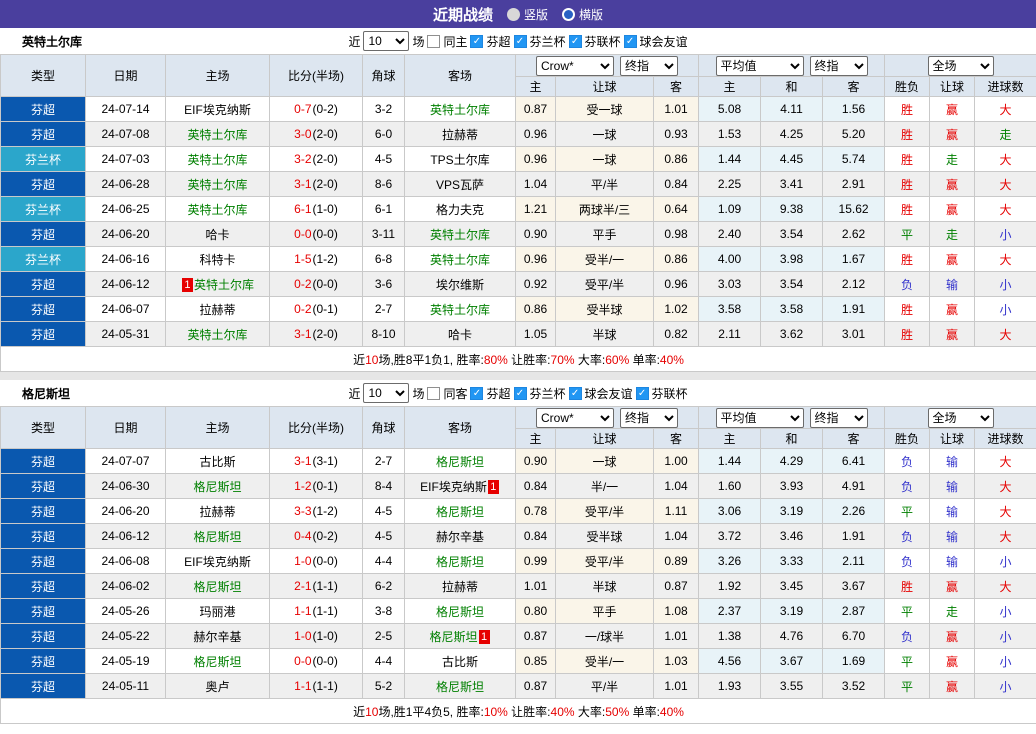 Image resolution: width=1036 pixels, height=734 pixels. What do you see at coordinates (854, 109) in the screenshot?
I see `avg-odds-away: 1.56` at bounding box center [854, 109].